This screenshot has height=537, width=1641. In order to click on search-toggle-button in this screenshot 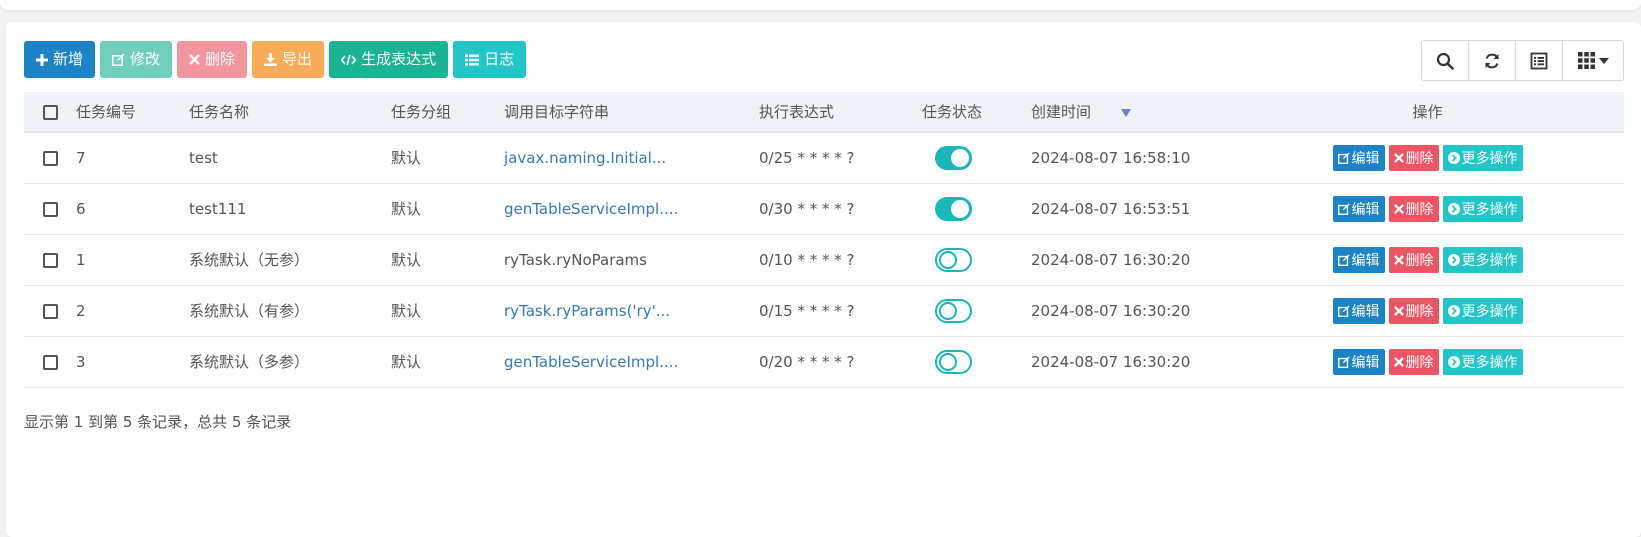, I will do `click(1445, 60)`.